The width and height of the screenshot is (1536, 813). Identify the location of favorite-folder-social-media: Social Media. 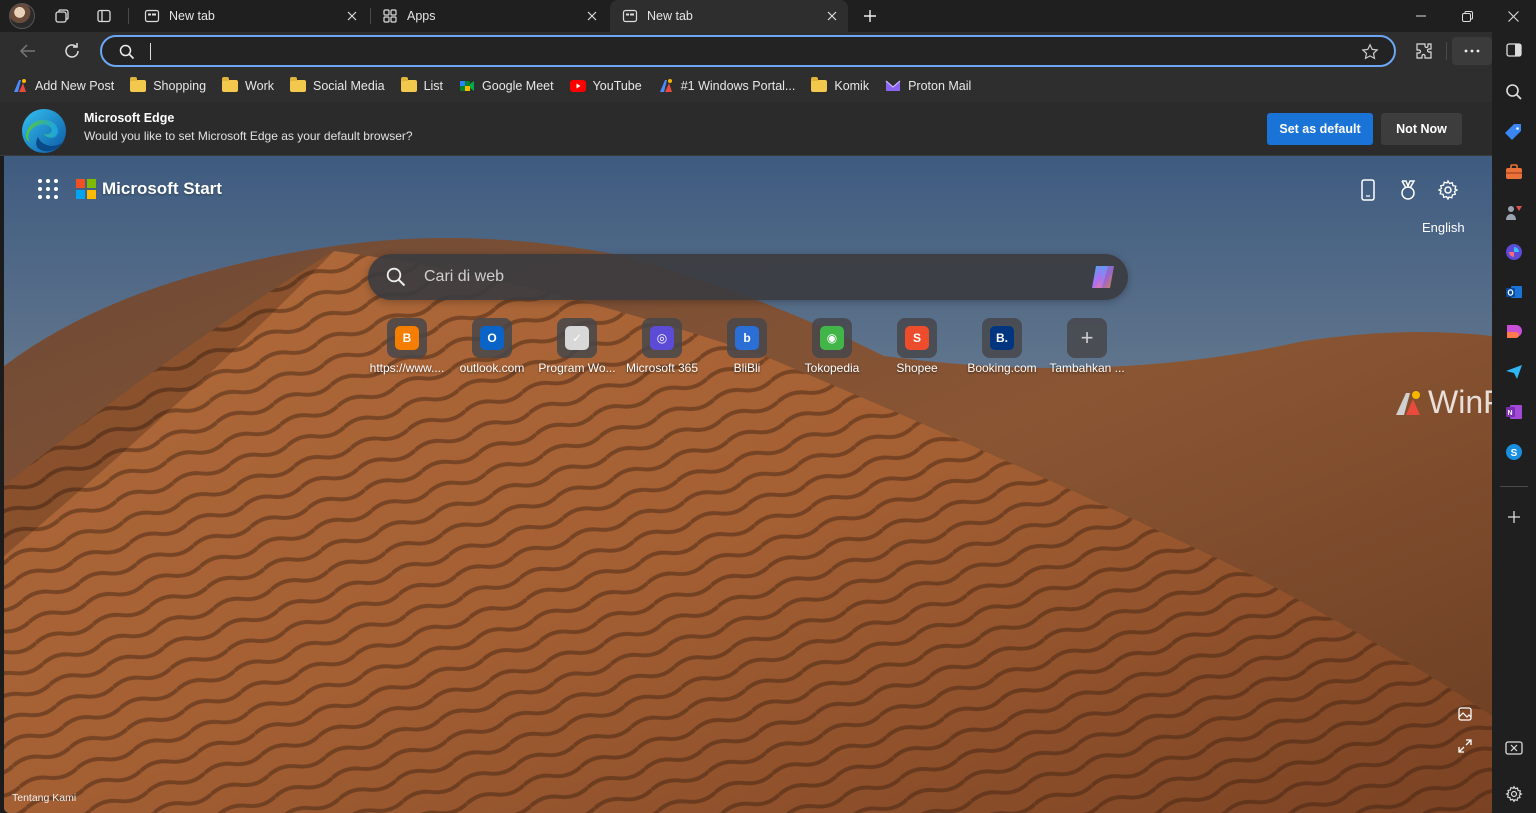
(341, 86).